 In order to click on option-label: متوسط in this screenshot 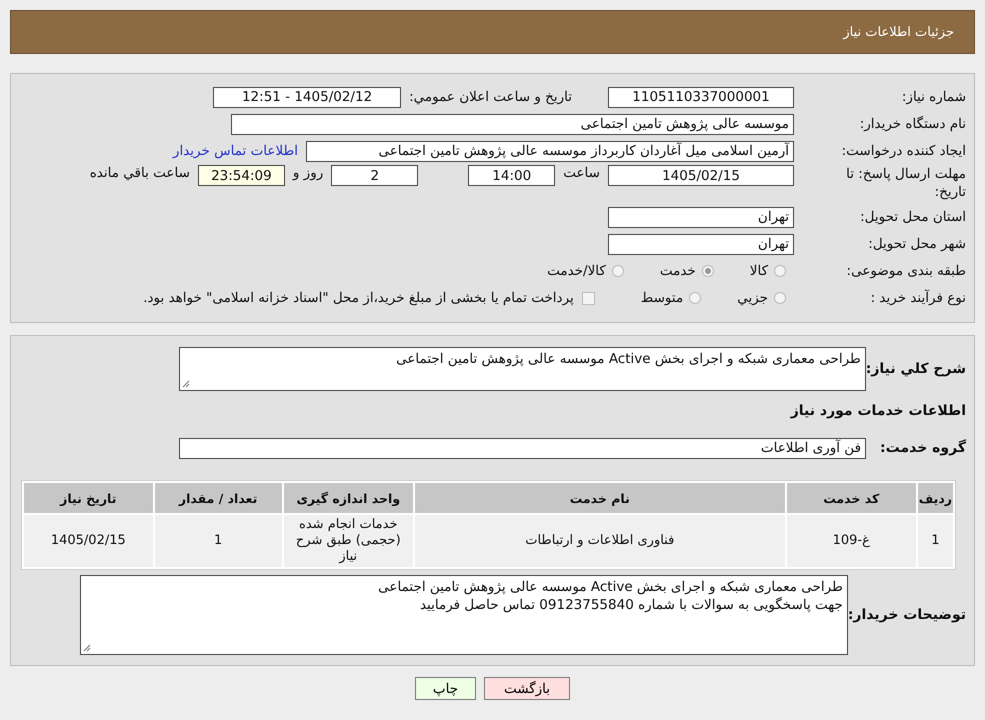, I will do `click(662, 298)`.